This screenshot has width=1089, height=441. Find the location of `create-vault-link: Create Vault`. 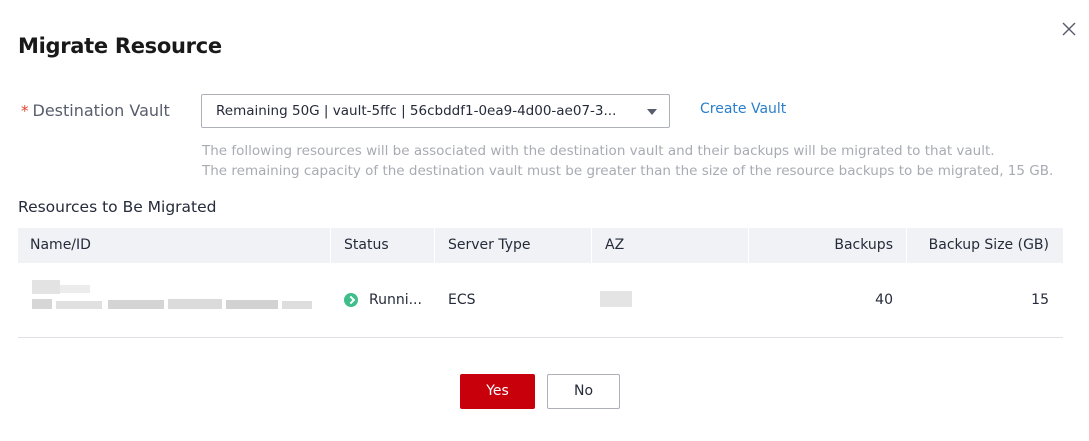

create-vault-link: Create Vault is located at coordinates (743, 109).